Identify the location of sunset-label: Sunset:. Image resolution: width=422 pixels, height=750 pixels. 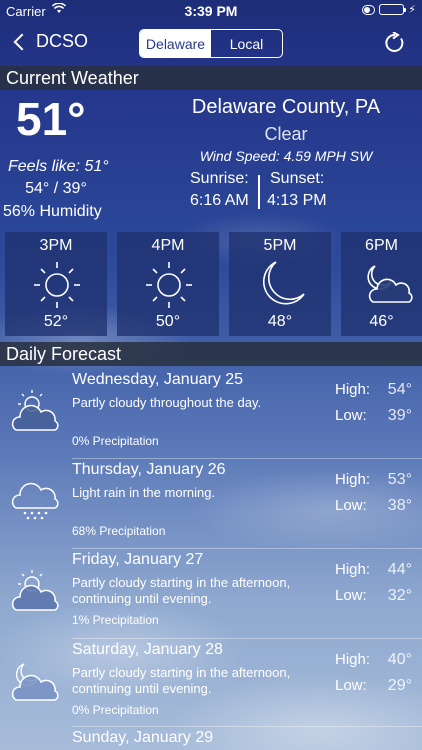
(297, 178).